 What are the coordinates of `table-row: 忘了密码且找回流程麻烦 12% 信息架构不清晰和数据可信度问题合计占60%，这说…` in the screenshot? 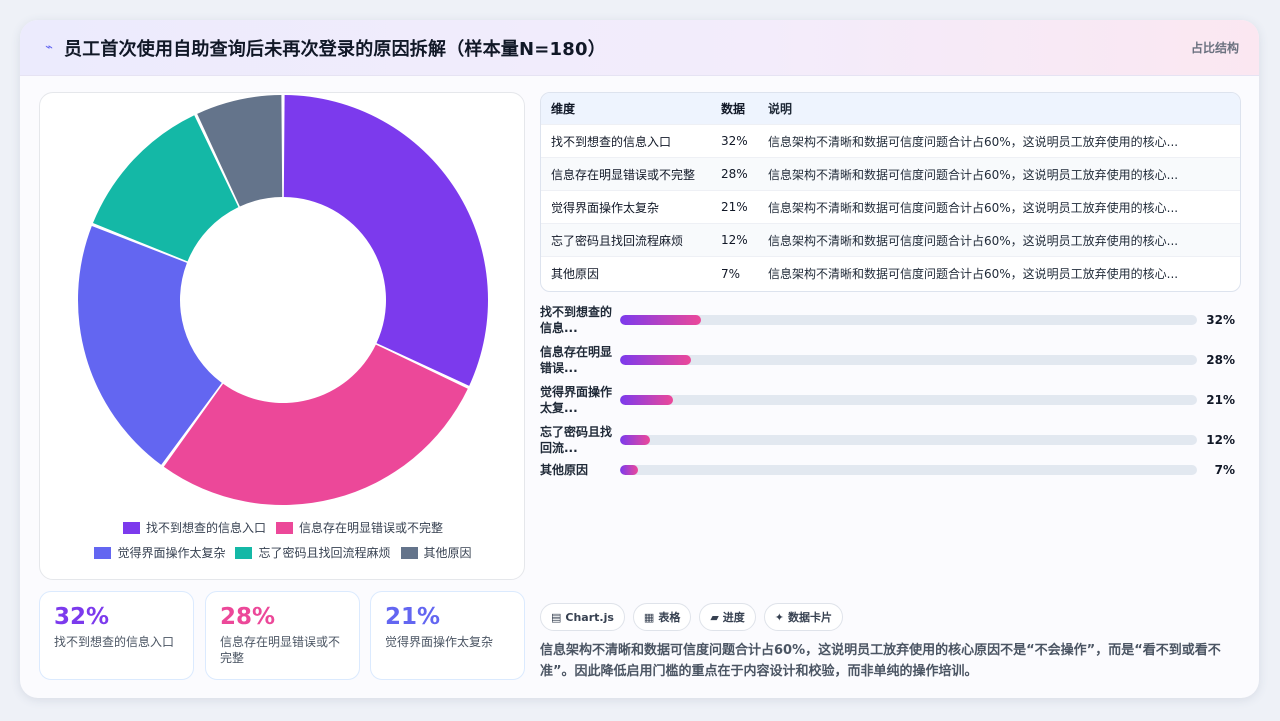 It's located at (890, 240).